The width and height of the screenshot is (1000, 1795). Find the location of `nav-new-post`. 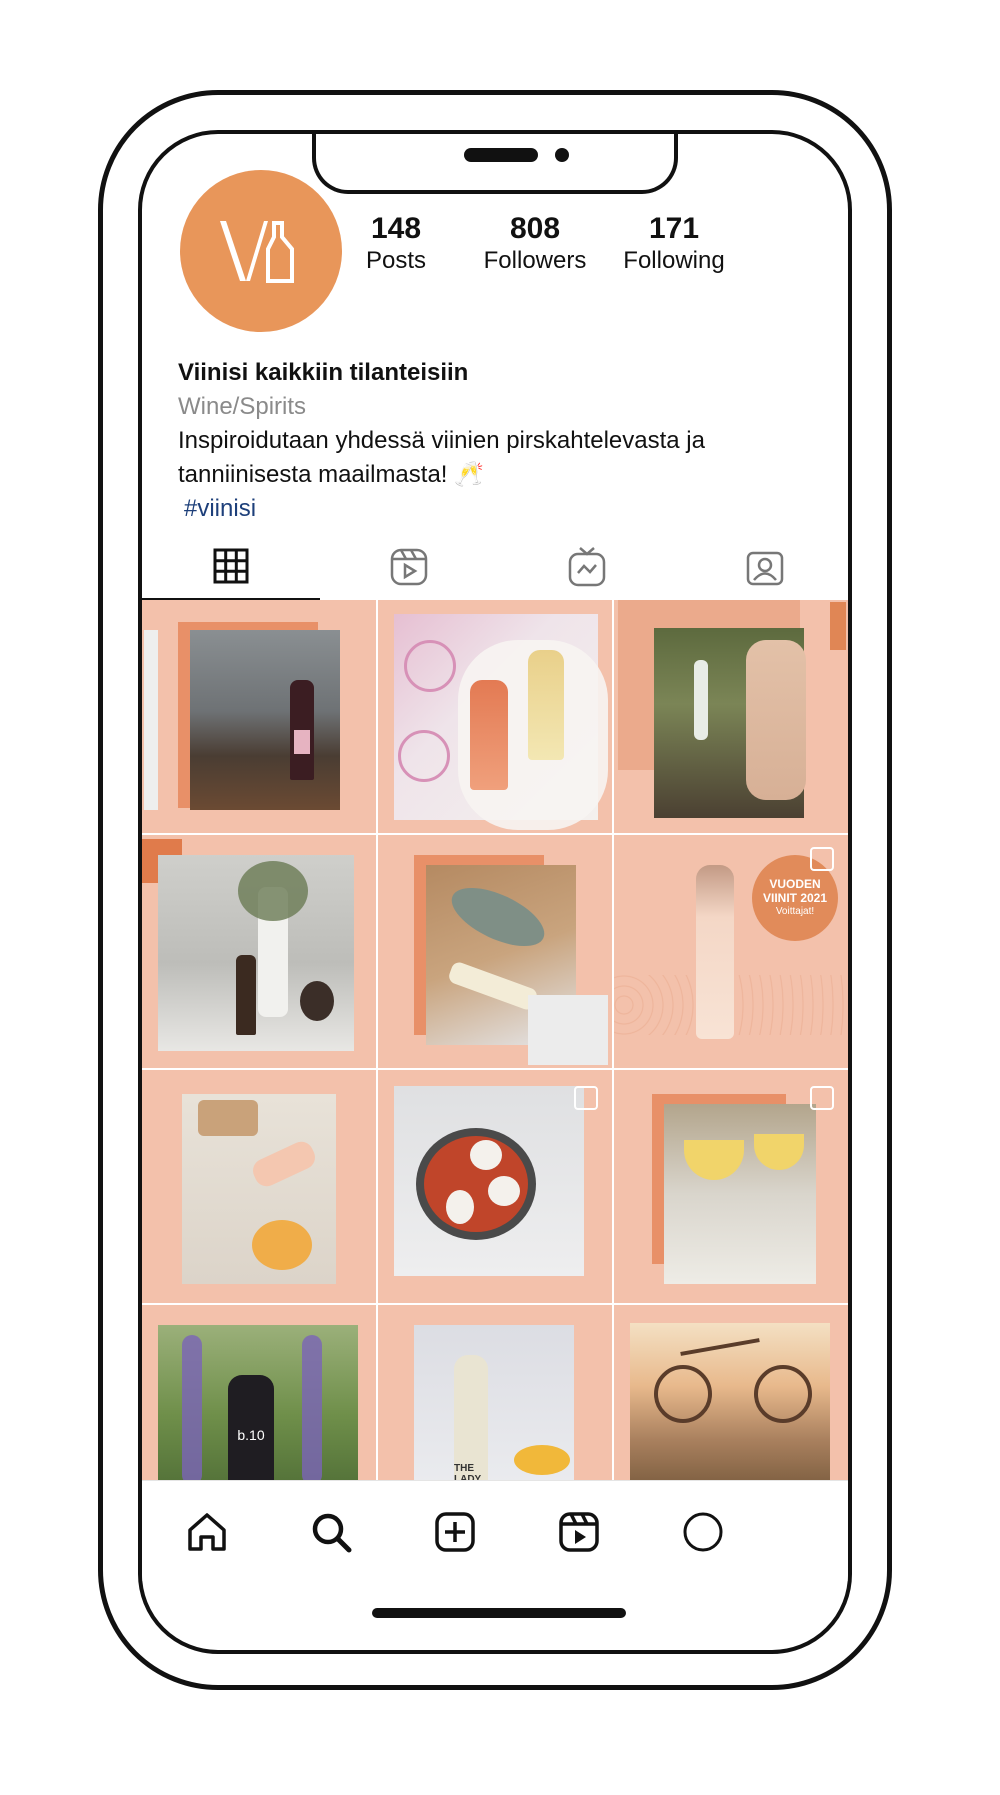

nav-new-post is located at coordinates (455, 1532).